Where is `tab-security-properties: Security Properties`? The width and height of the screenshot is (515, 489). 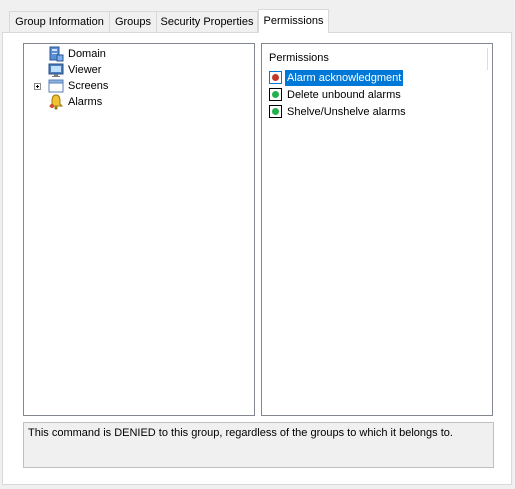 tab-security-properties: Security Properties is located at coordinates (207, 21).